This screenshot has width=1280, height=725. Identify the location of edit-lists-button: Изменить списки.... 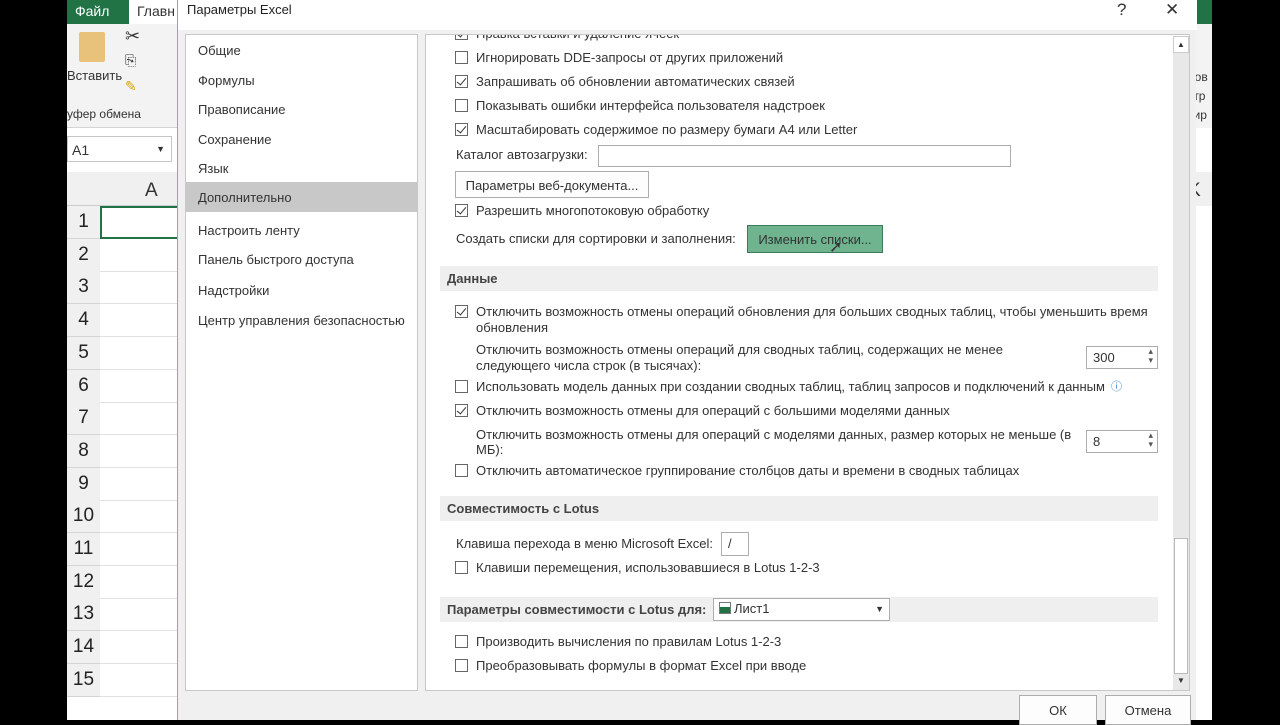
(815, 239).